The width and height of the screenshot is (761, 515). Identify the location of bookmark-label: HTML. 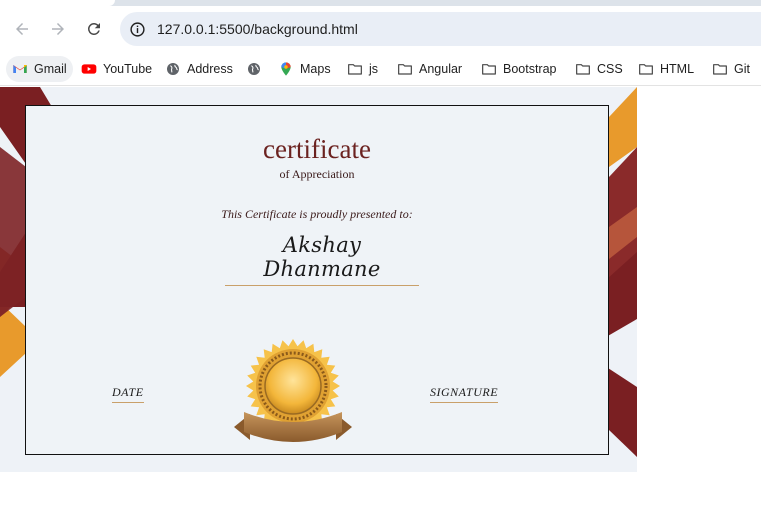
(677, 69).